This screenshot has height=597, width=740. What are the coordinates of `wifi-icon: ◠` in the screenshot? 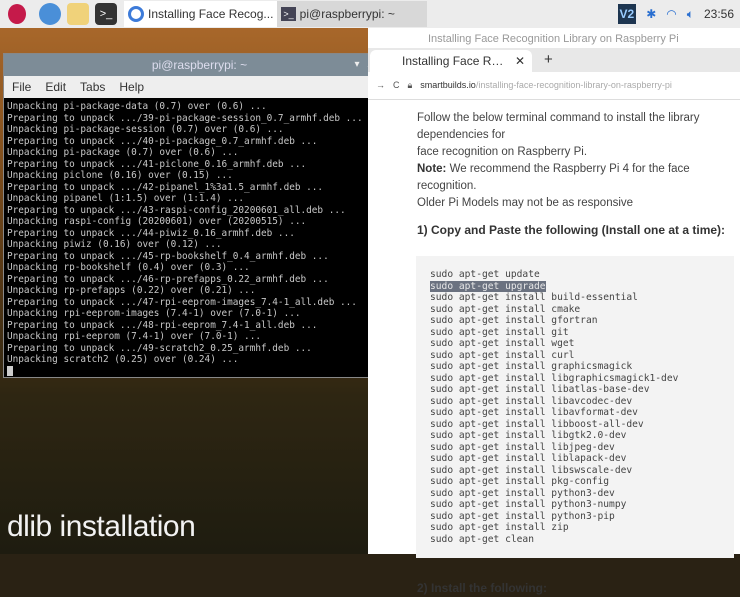 It's located at (671, 14).